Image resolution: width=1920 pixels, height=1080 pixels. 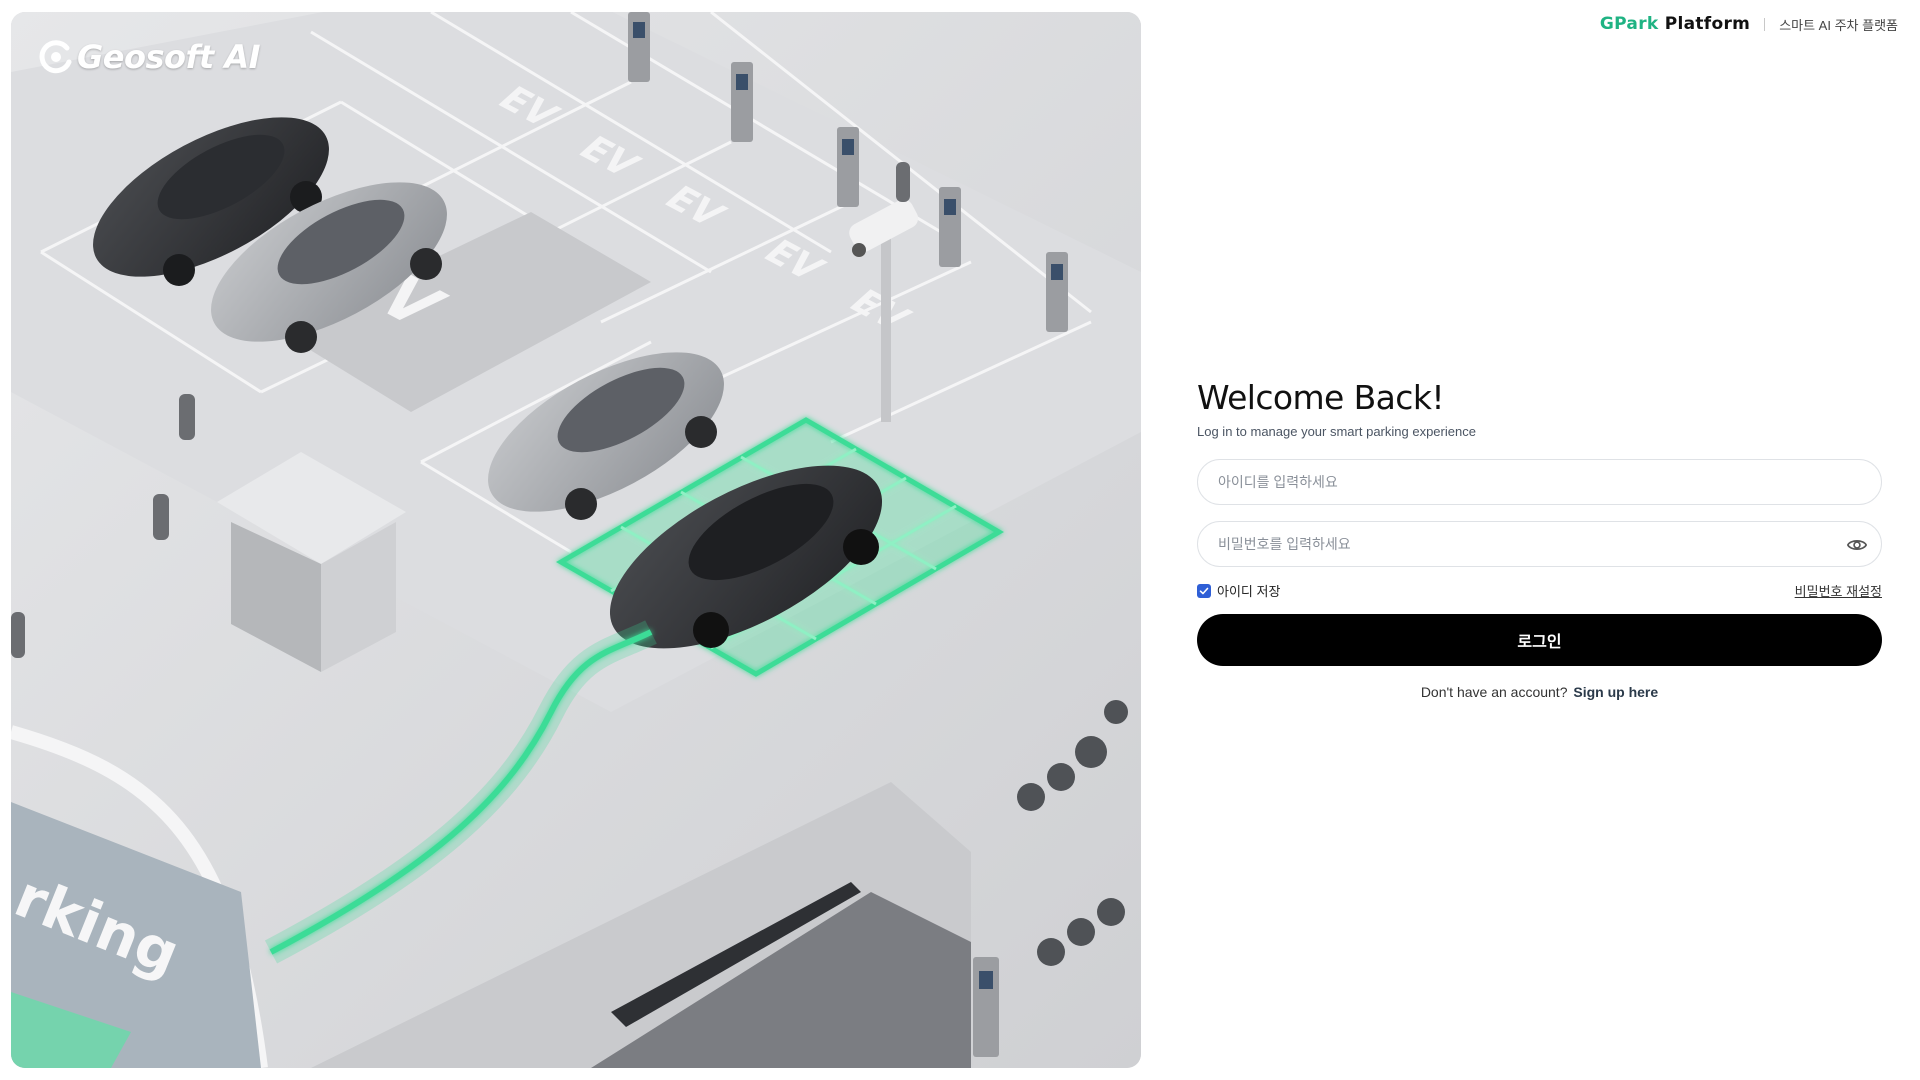 What do you see at coordinates (1838, 590) in the screenshot?
I see `reset-password-link: 비밀번호 재설정` at bounding box center [1838, 590].